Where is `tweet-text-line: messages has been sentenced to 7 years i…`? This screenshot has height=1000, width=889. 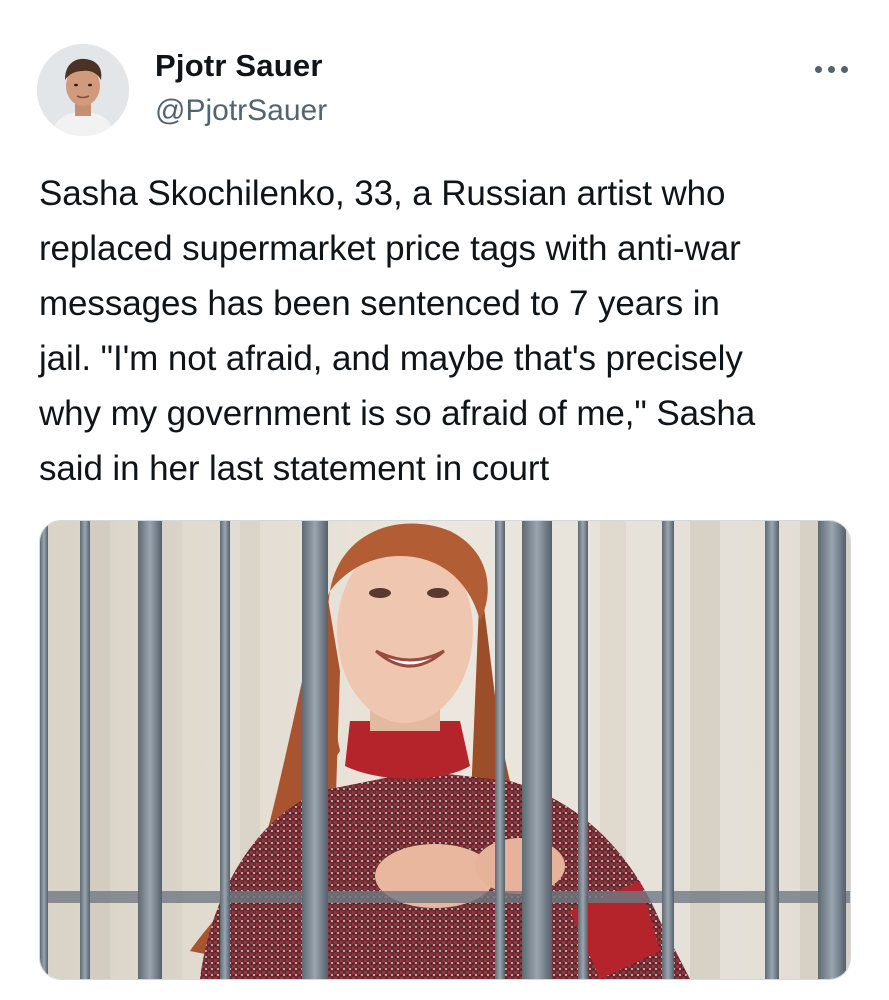
tweet-text-line: messages has been sentenced to 7 years i… is located at coordinates (379, 303).